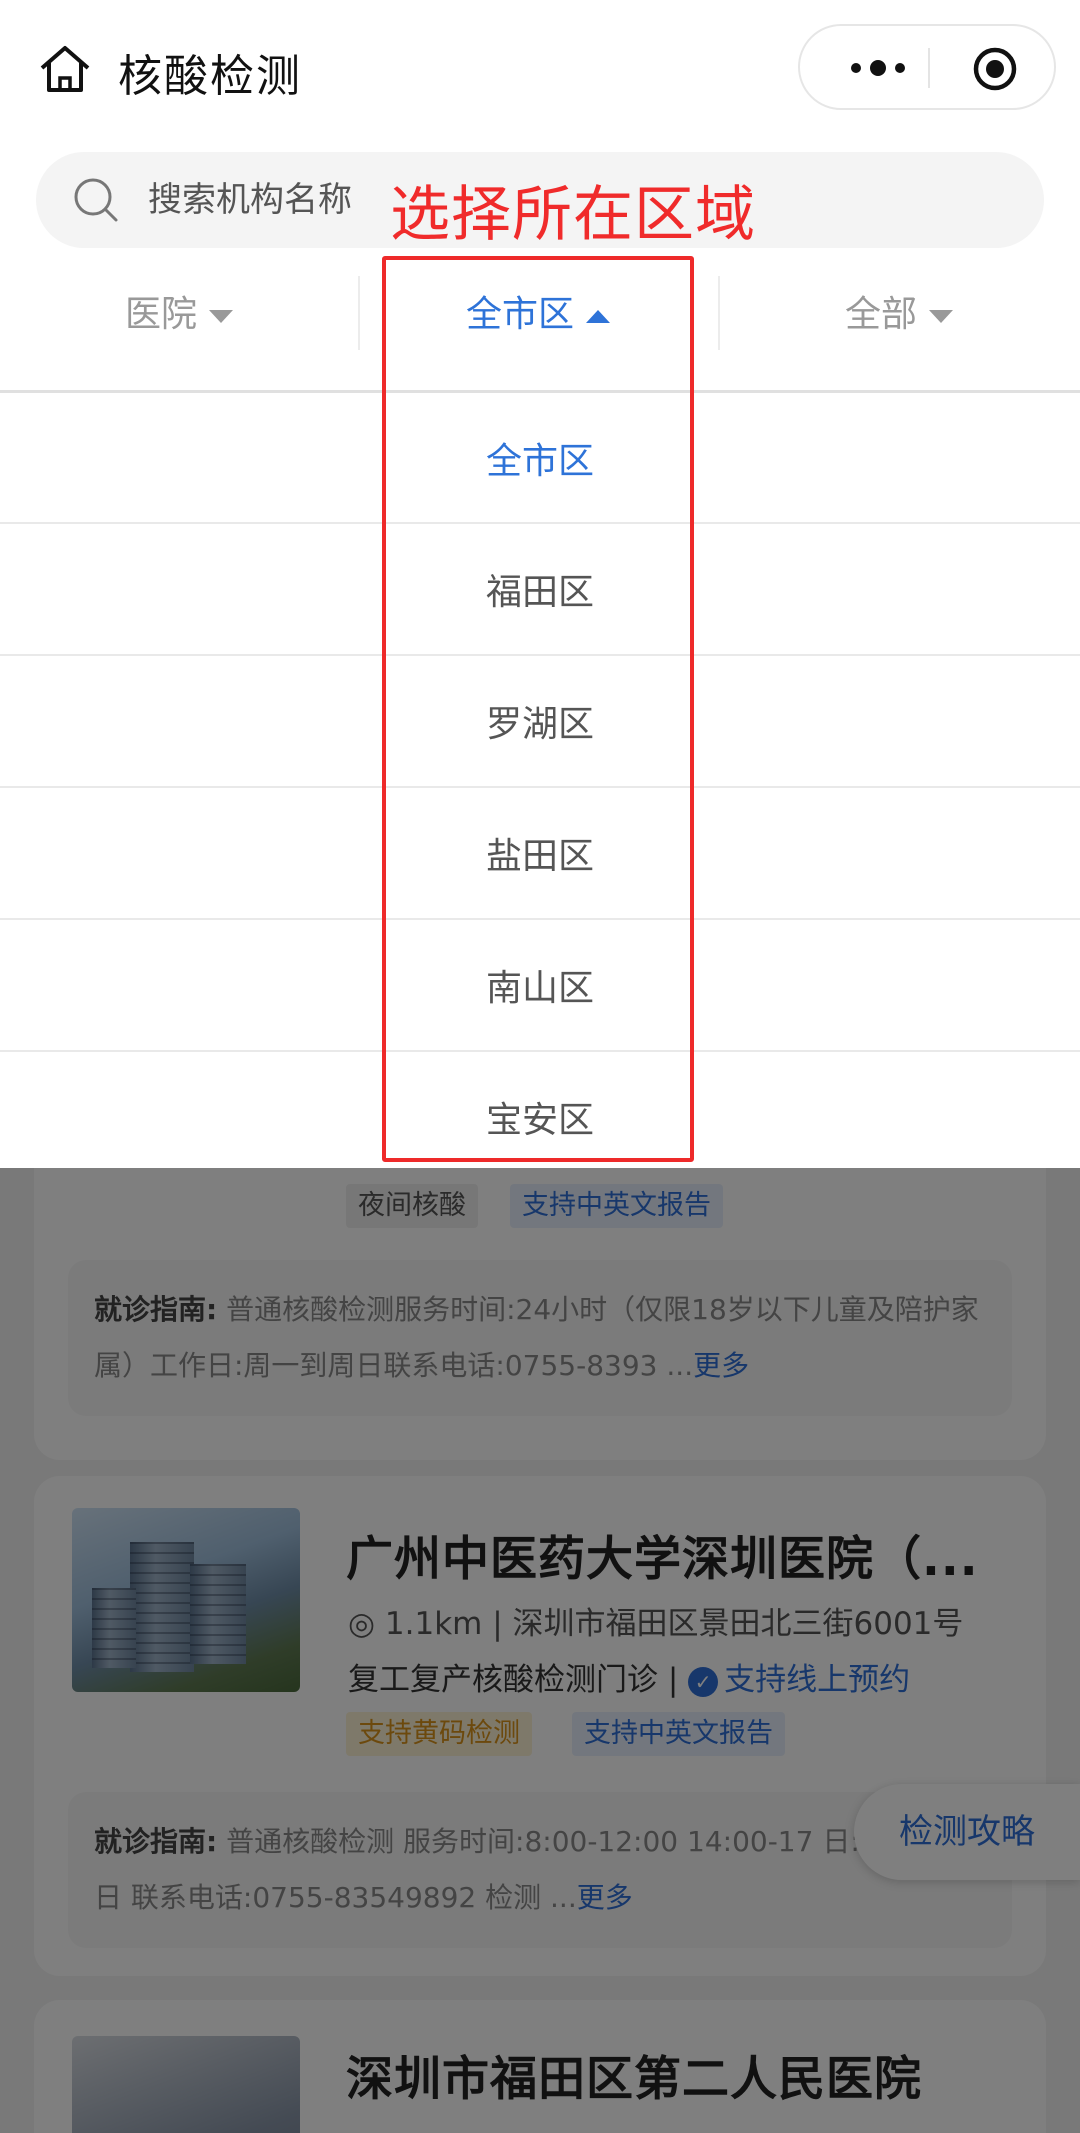  What do you see at coordinates (540, 456) in the screenshot?
I see `district-option: 全市区` at bounding box center [540, 456].